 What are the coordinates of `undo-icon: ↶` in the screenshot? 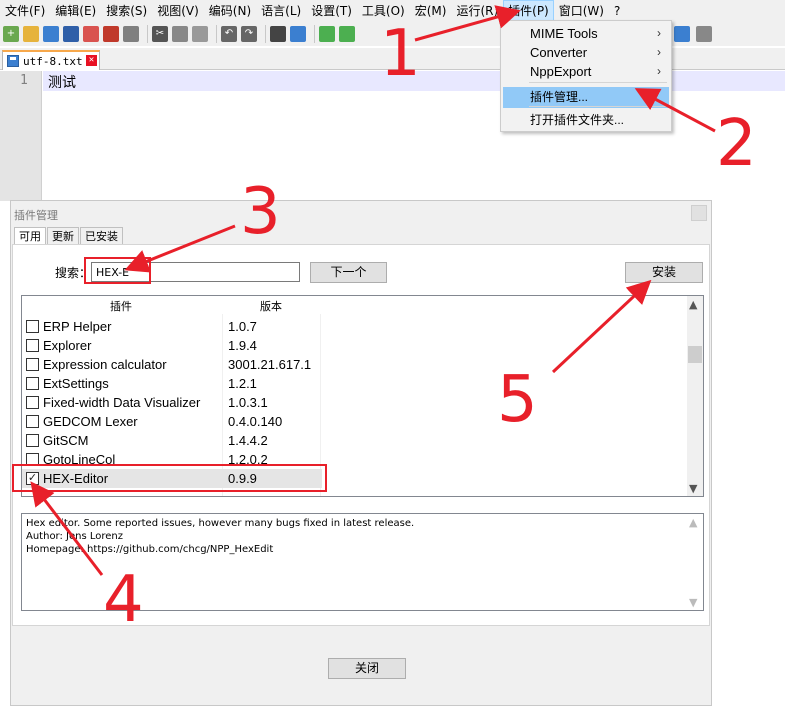 It's located at (229, 34).